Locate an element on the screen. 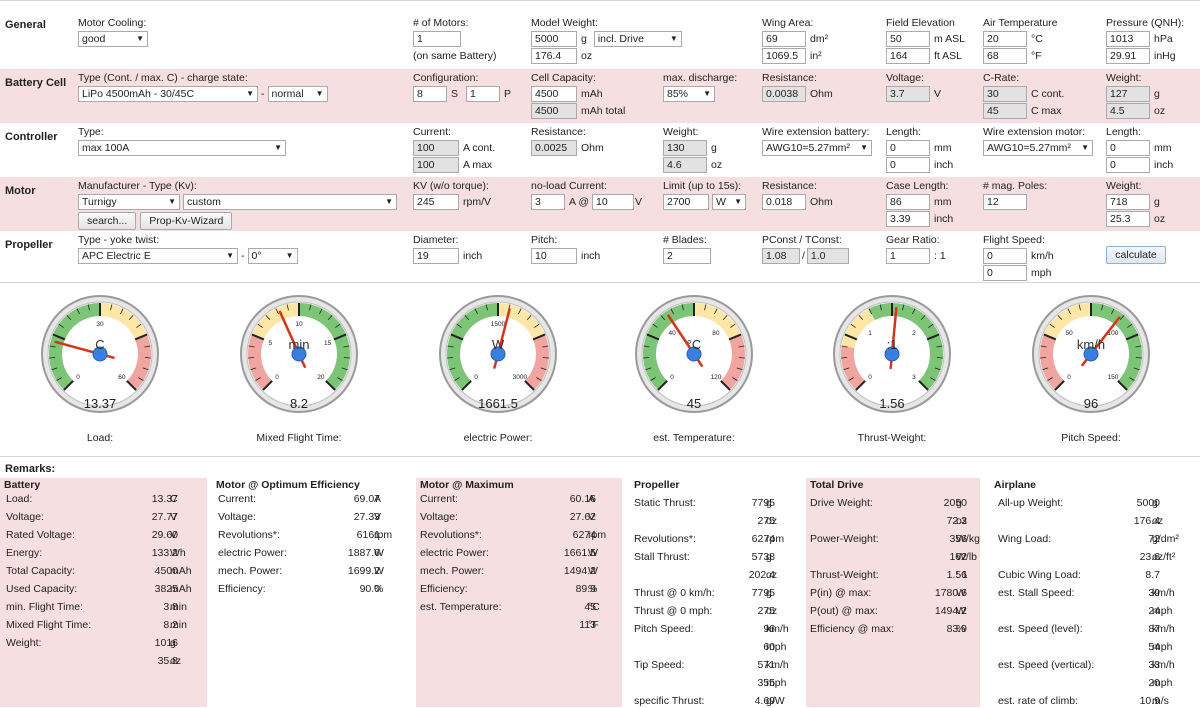 The height and width of the screenshot is (708, 1200). results-title: Battery is located at coordinates (103, 485).